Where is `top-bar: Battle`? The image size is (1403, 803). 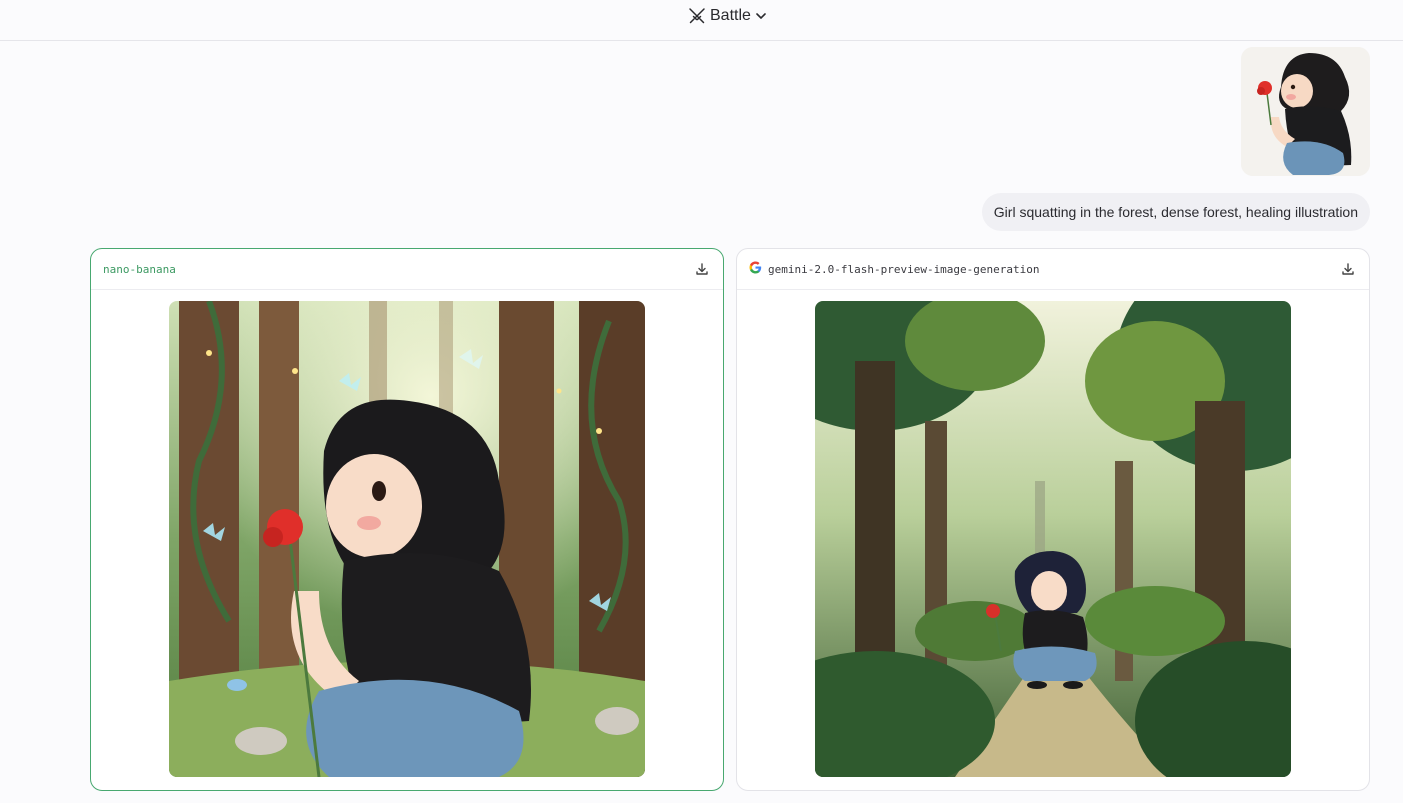 top-bar: Battle is located at coordinates (701, 20).